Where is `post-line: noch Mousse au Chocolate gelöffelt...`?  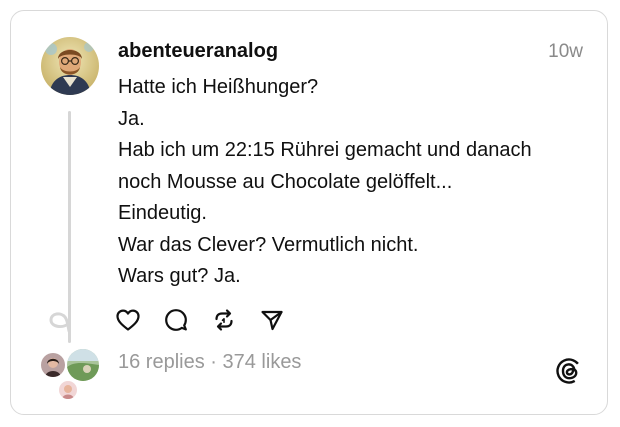 post-line: noch Mousse au Chocolate gelöffelt... is located at coordinates (285, 181).